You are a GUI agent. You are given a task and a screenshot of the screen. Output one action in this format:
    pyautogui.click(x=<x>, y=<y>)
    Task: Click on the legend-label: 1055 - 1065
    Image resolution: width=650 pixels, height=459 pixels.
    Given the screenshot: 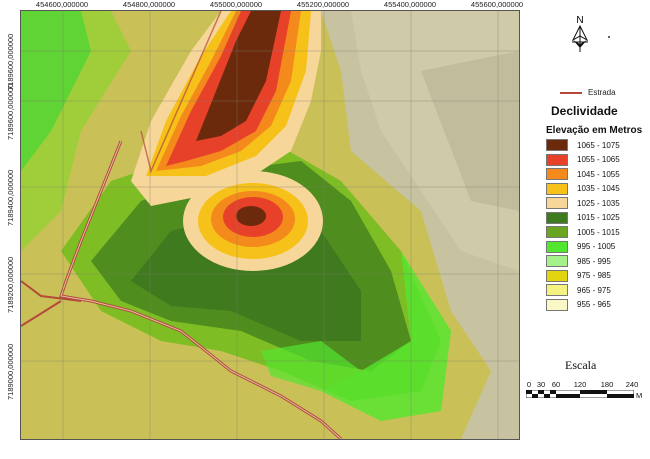 What is the action you would take?
    pyautogui.click(x=598, y=160)
    